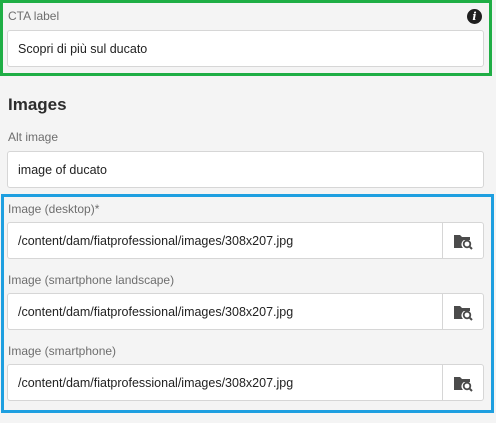 The image size is (496, 423). I want to click on image-smartphone-label: Image (smartphone), so click(62, 351).